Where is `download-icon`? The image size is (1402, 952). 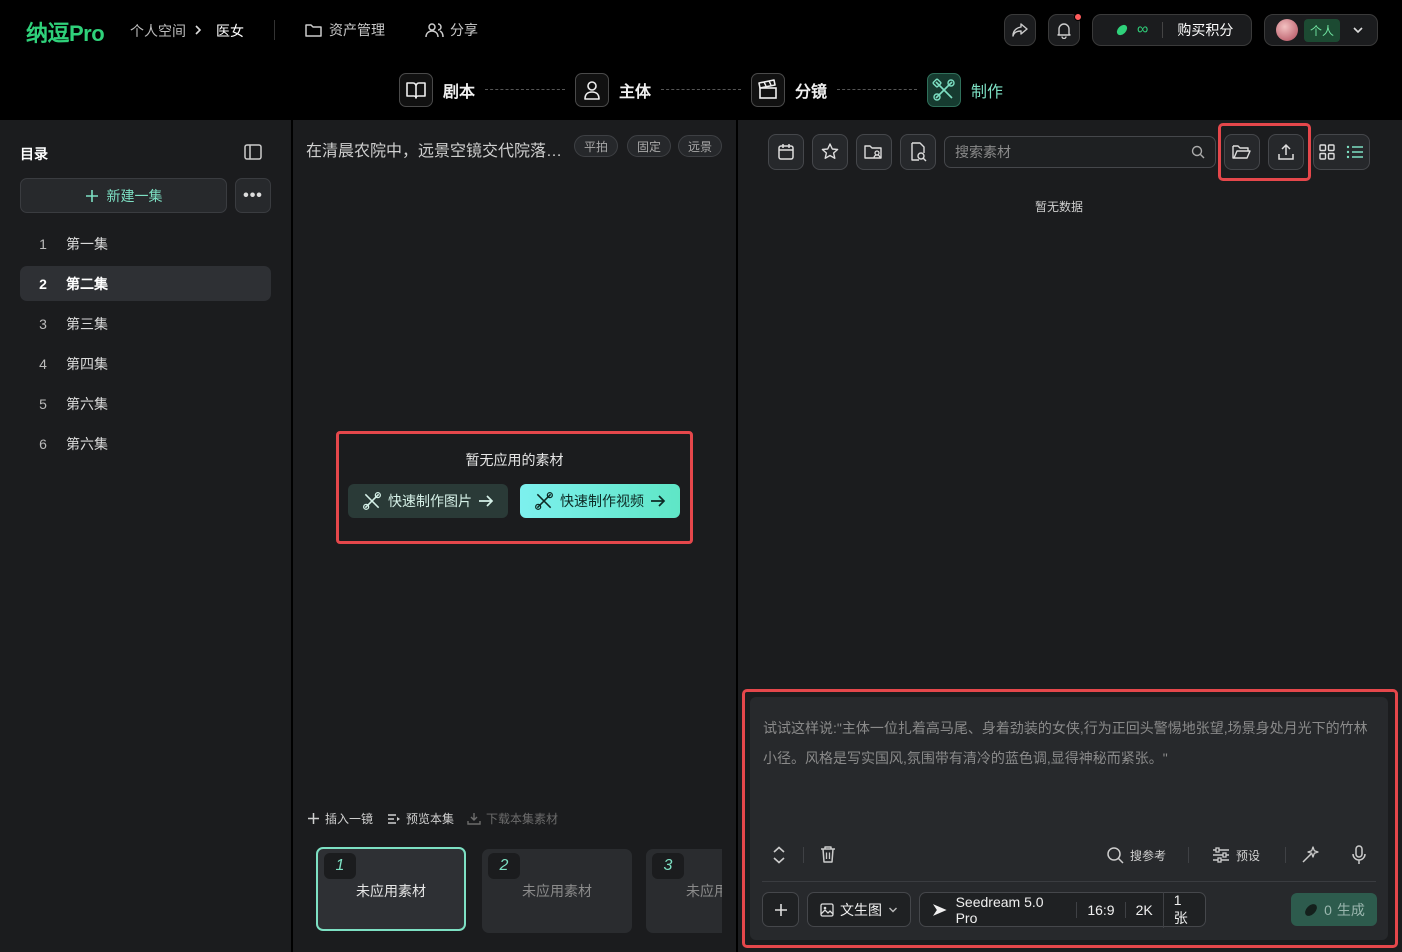
download-icon is located at coordinates (474, 819).